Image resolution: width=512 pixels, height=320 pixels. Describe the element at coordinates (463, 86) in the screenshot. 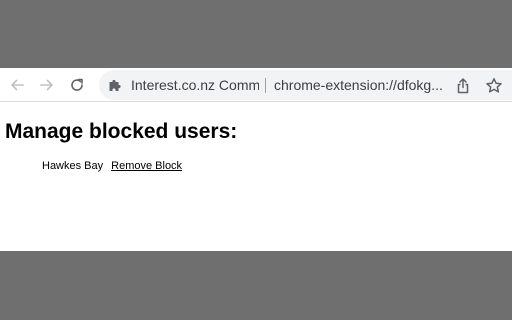

I see `share-icon` at that location.